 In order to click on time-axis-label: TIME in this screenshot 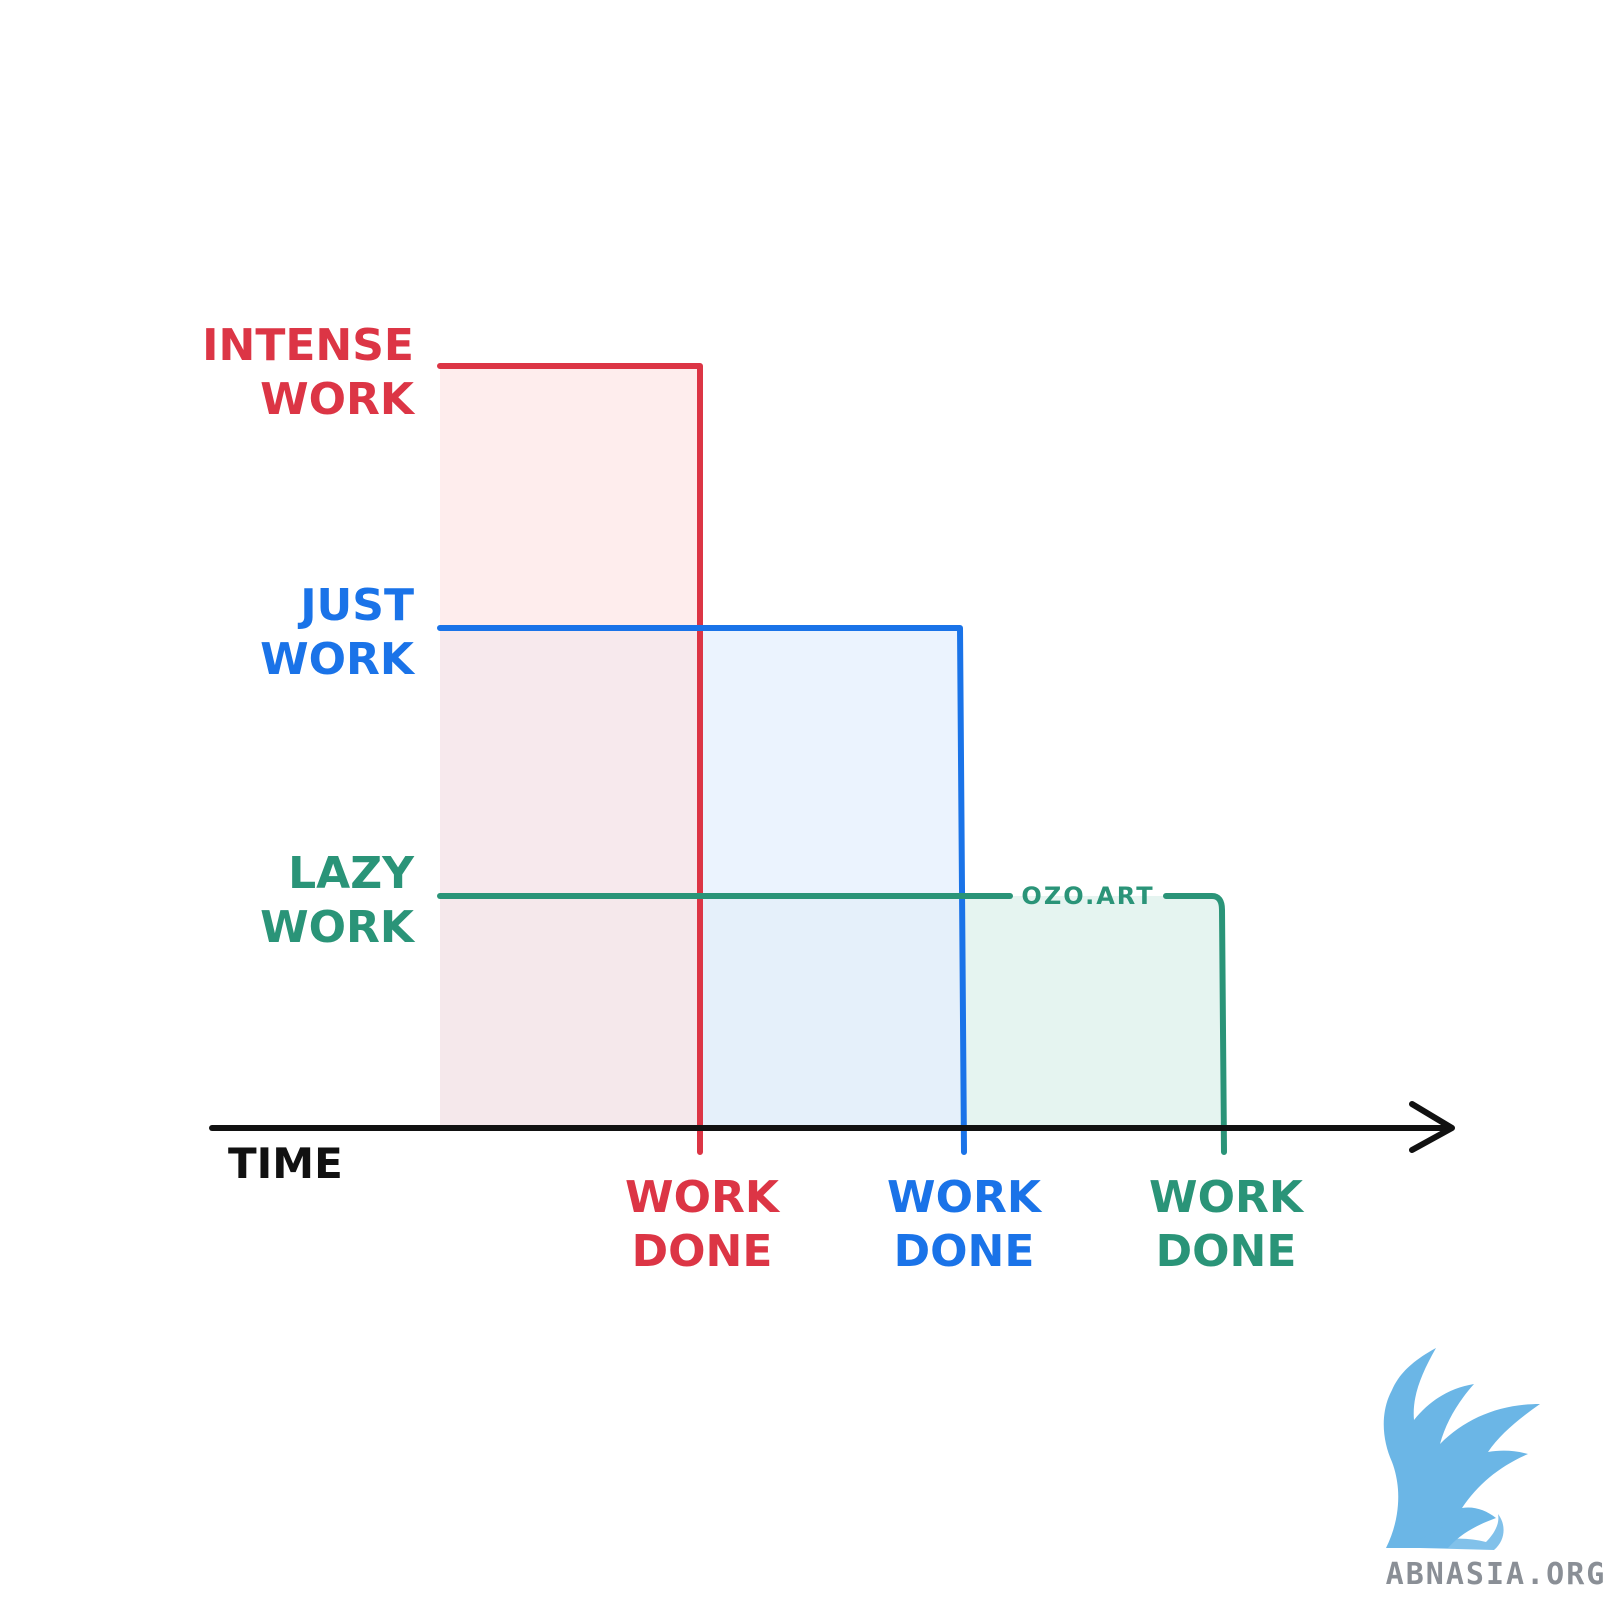, I will do `click(285, 1163)`.